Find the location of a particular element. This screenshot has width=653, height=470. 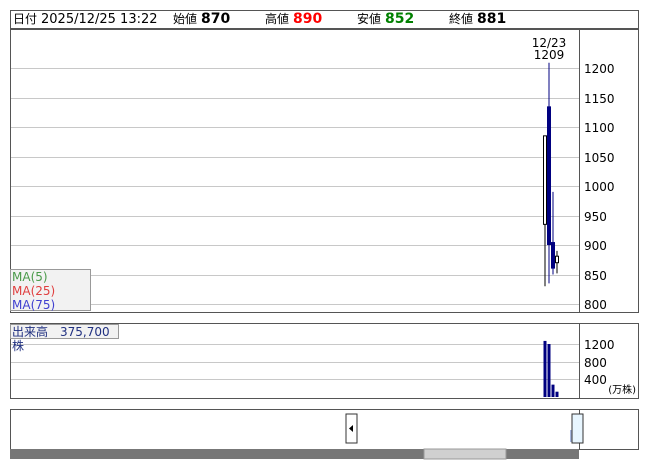

price-tick-label: 1150 is located at coordinates (599, 99).